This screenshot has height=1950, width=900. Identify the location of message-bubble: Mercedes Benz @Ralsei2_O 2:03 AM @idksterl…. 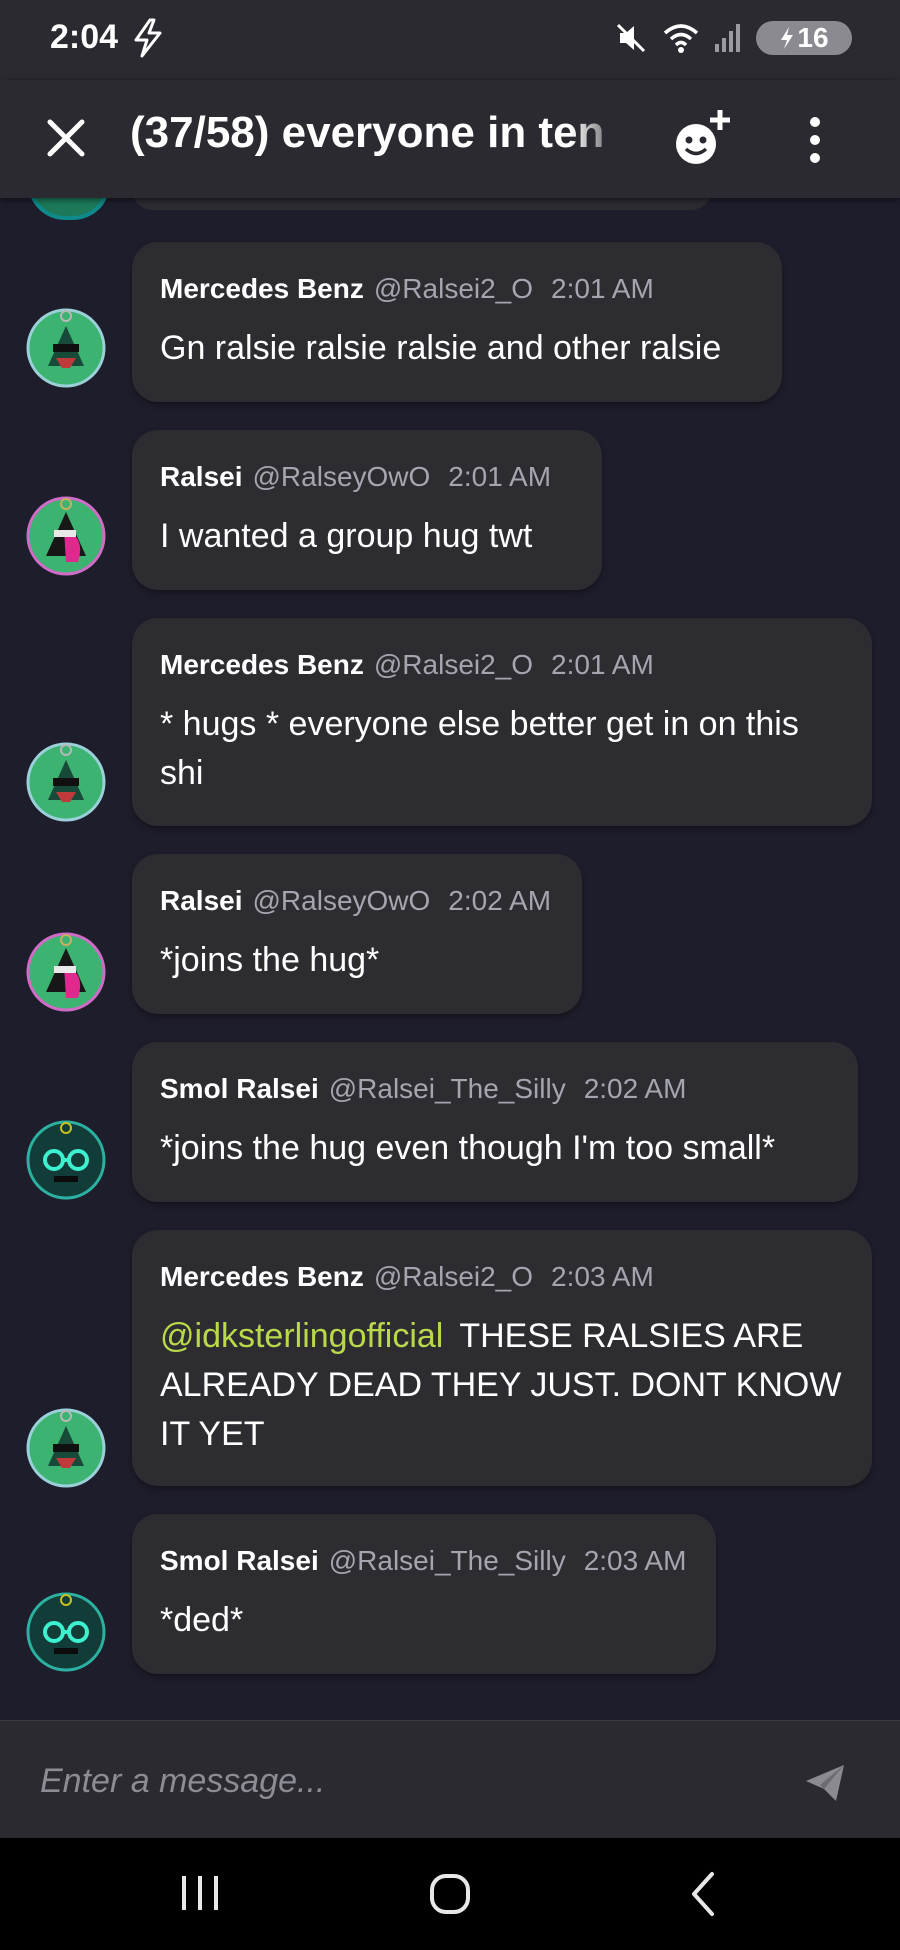
(502, 1358).